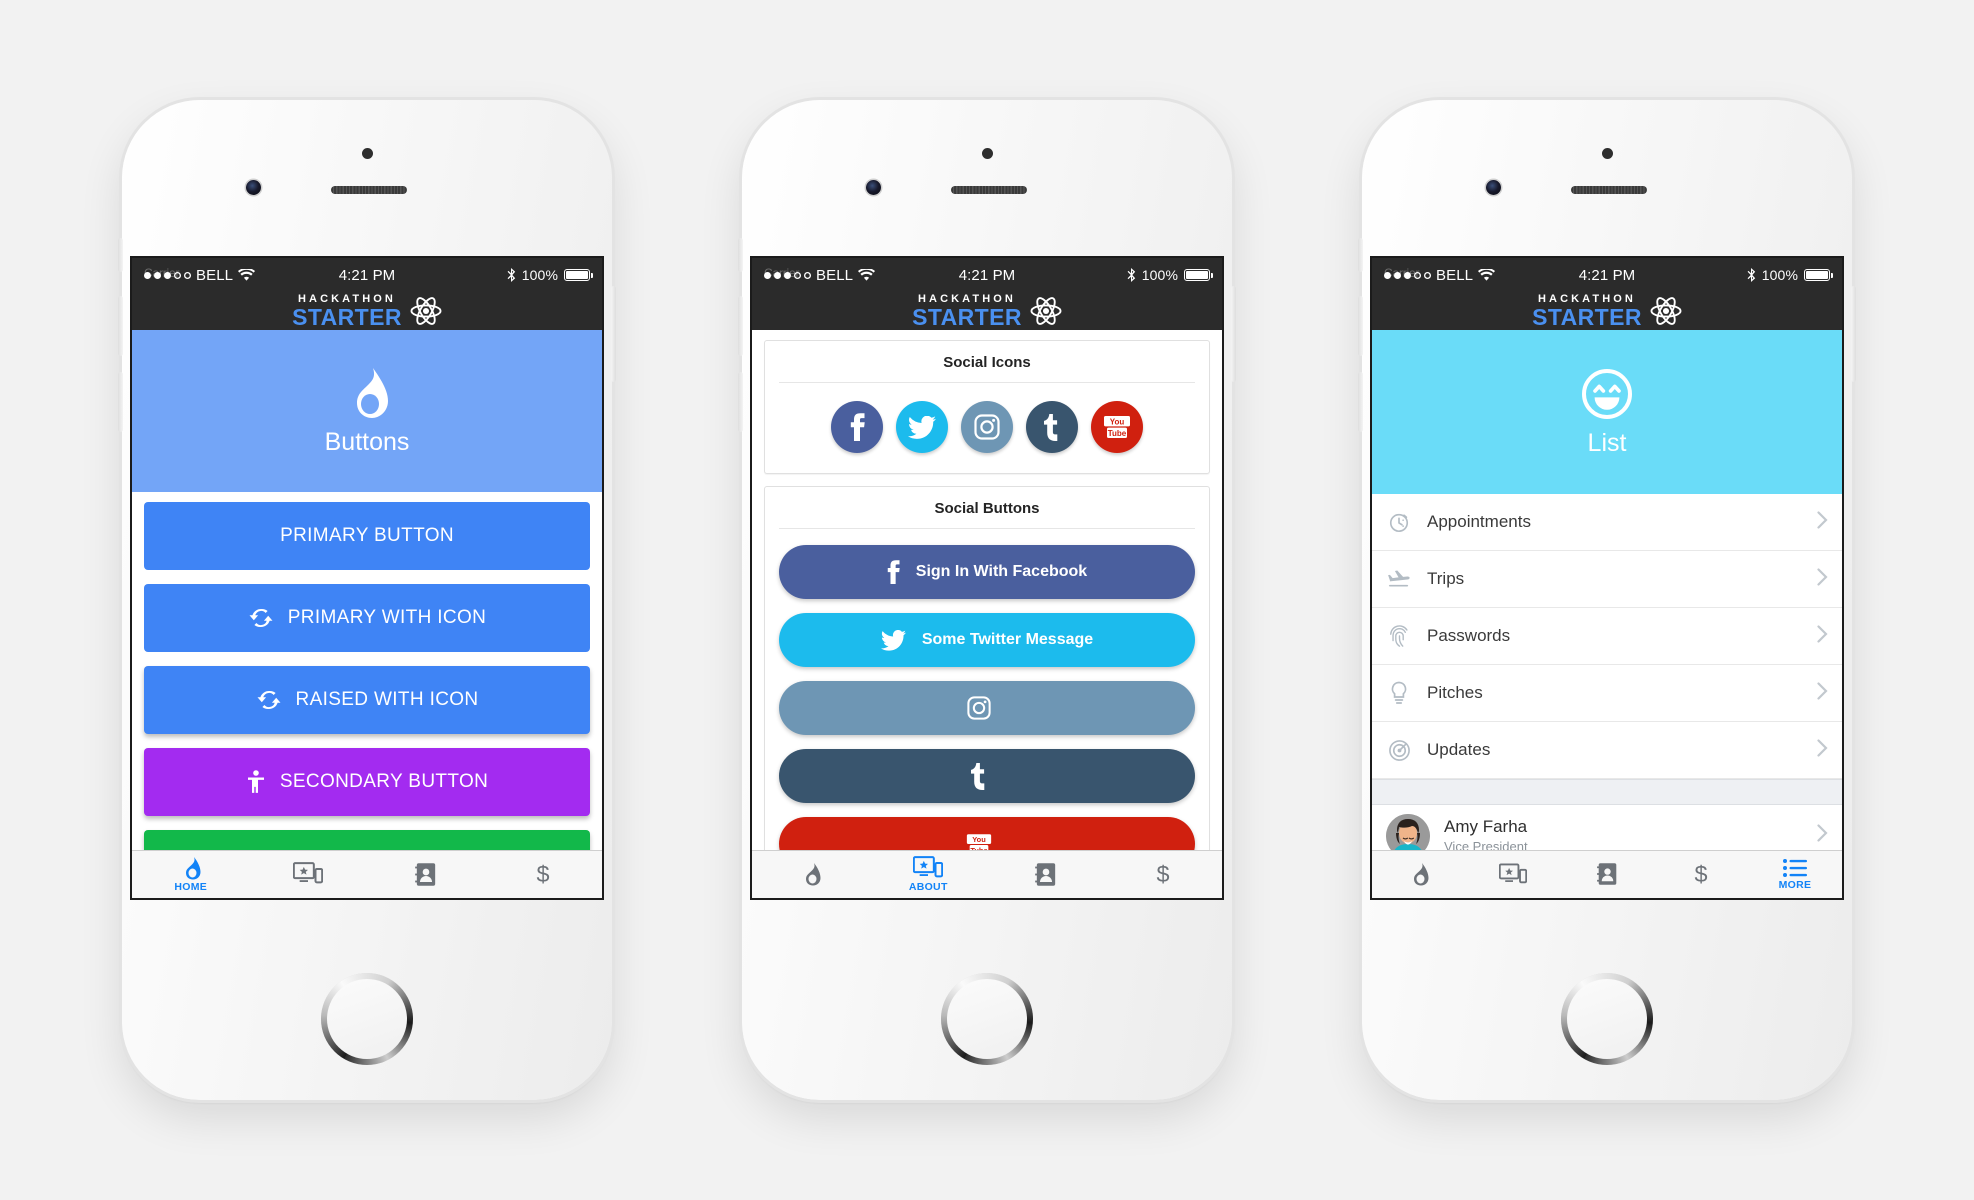  Describe the element at coordinates (387, 617) in the screenshot. I see `primary-with-icon-label: PRIMARY WITH ICON` at that location.